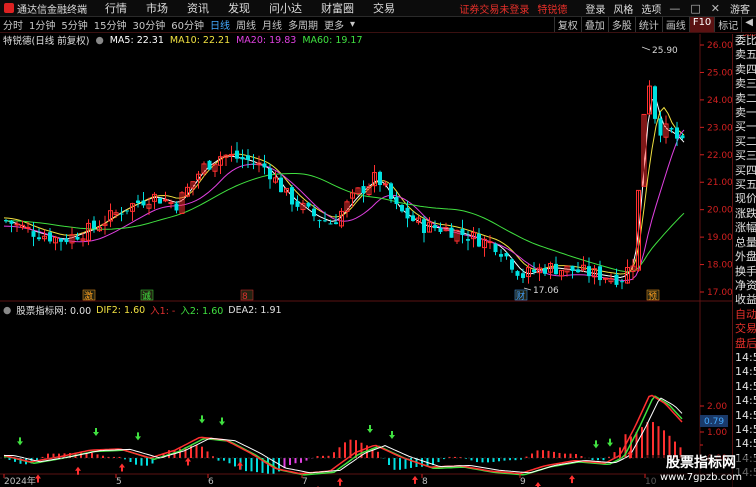  What do you see at coordinates (652, 296) in the screenshot?
I see `event-marker-label: 预` at bounding box center [652, 296].